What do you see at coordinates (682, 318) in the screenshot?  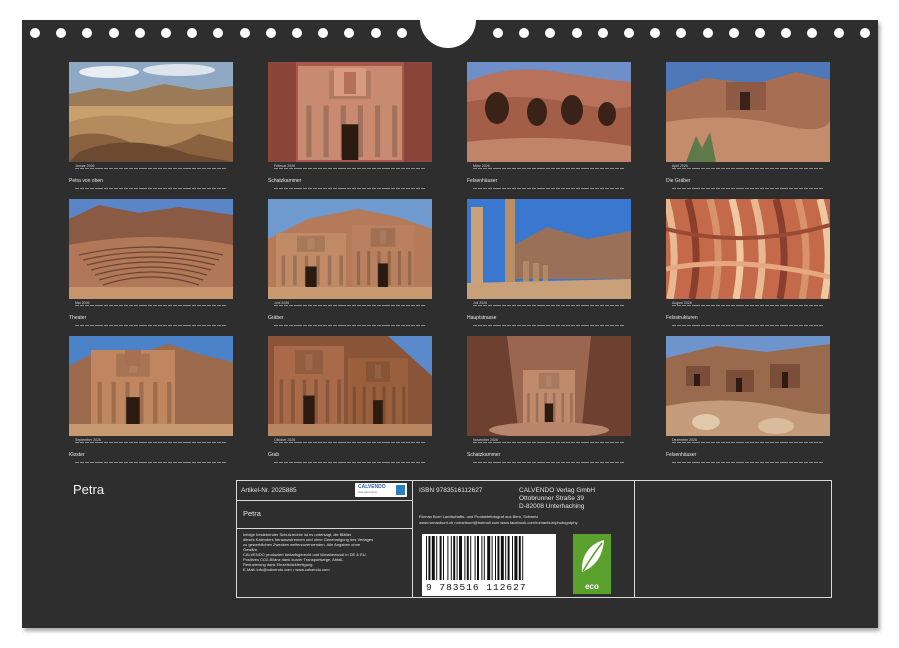 I see `month-caption: Felsstrukturen` at bounding box center [682, 318].